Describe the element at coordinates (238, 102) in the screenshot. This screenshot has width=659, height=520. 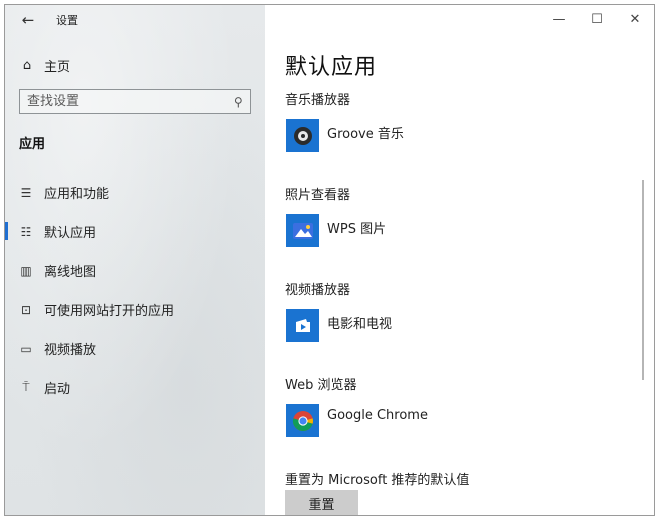
I see `search-icon: ⚲` at that location.